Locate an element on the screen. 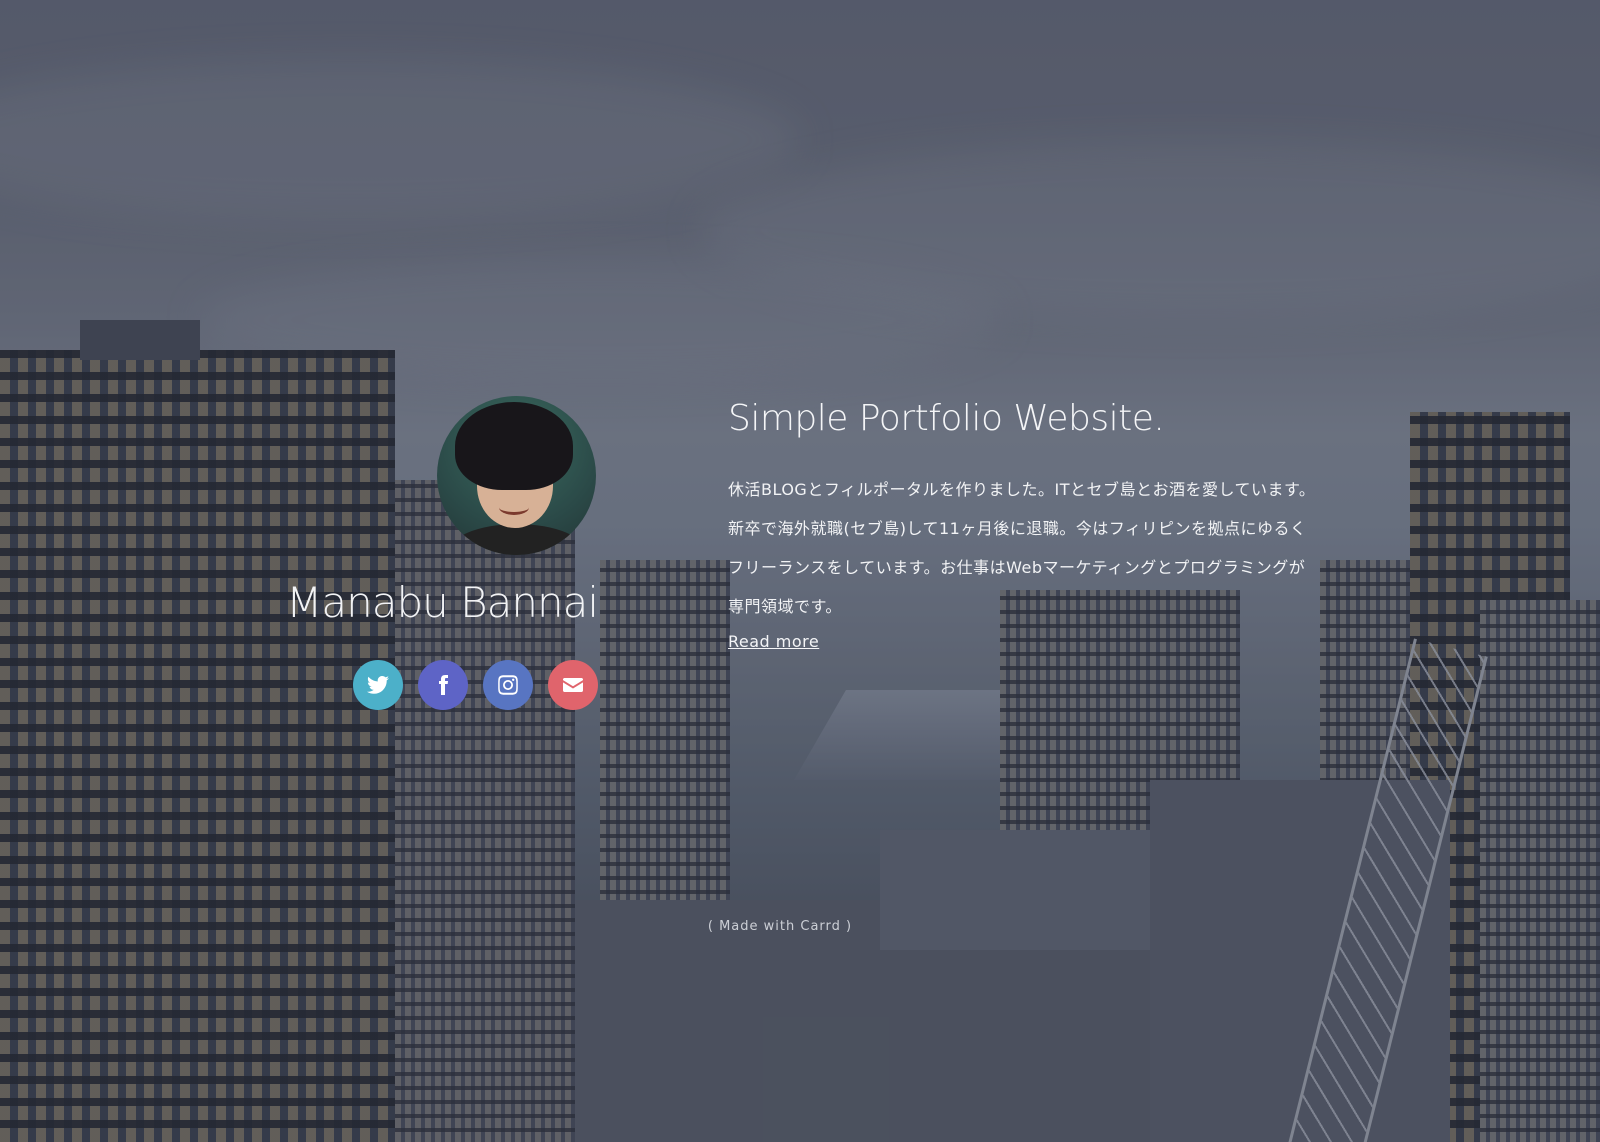 The height and width of the screenshot is (1142, 1600). facebook-icon is located at coordinates (443, 685).